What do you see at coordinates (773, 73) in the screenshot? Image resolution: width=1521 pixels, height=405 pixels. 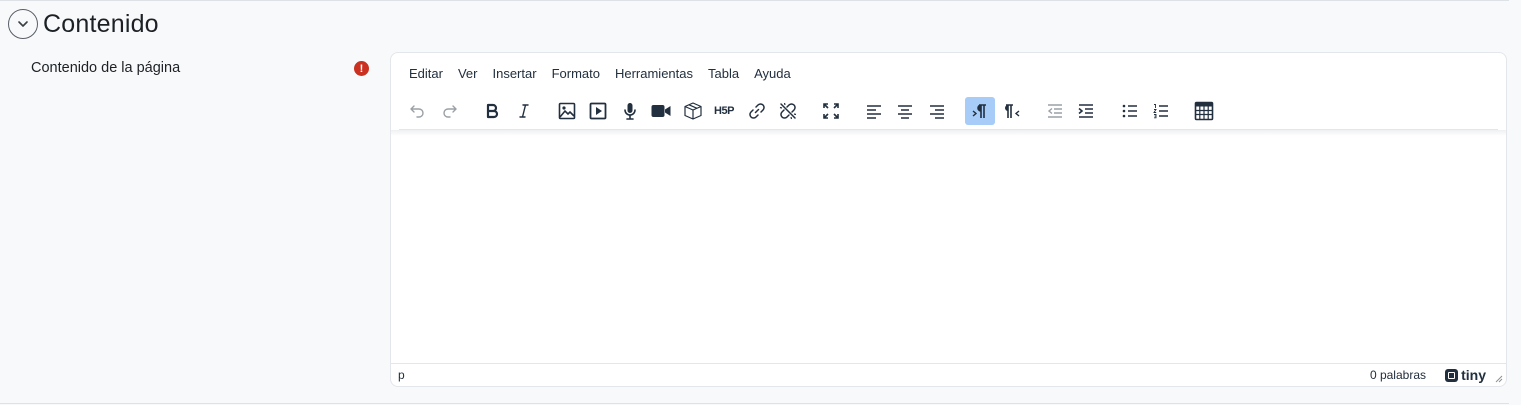 I see `menu-ayuda: Ayuda` at bounding box center [773, 73].